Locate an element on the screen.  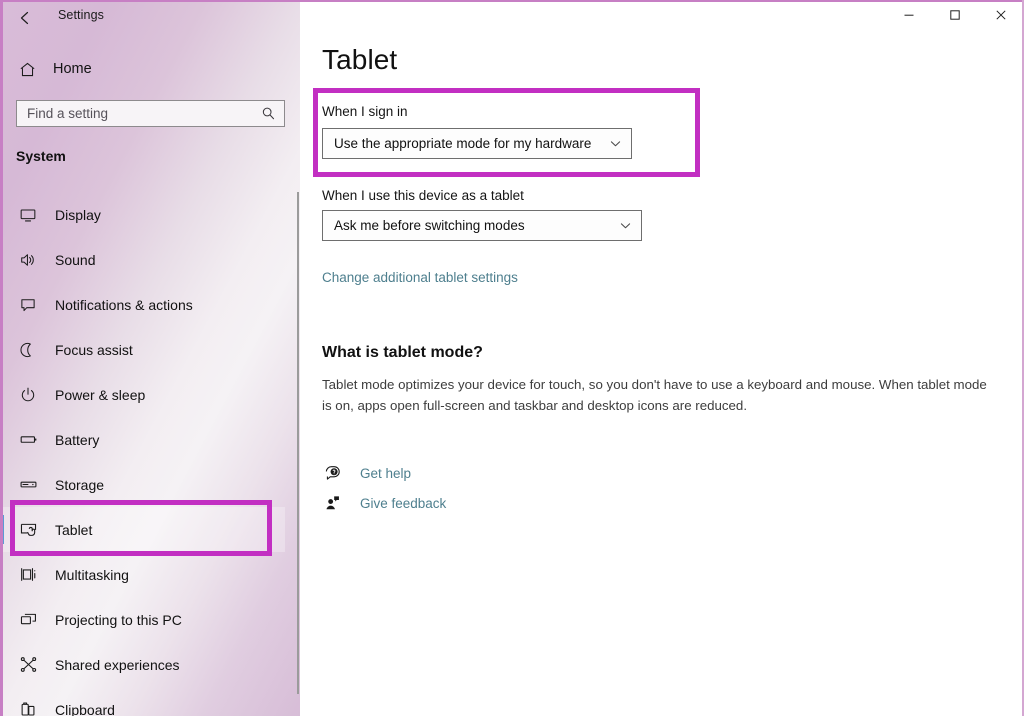
page-title: Tablet is located at coordinates (360, 59).